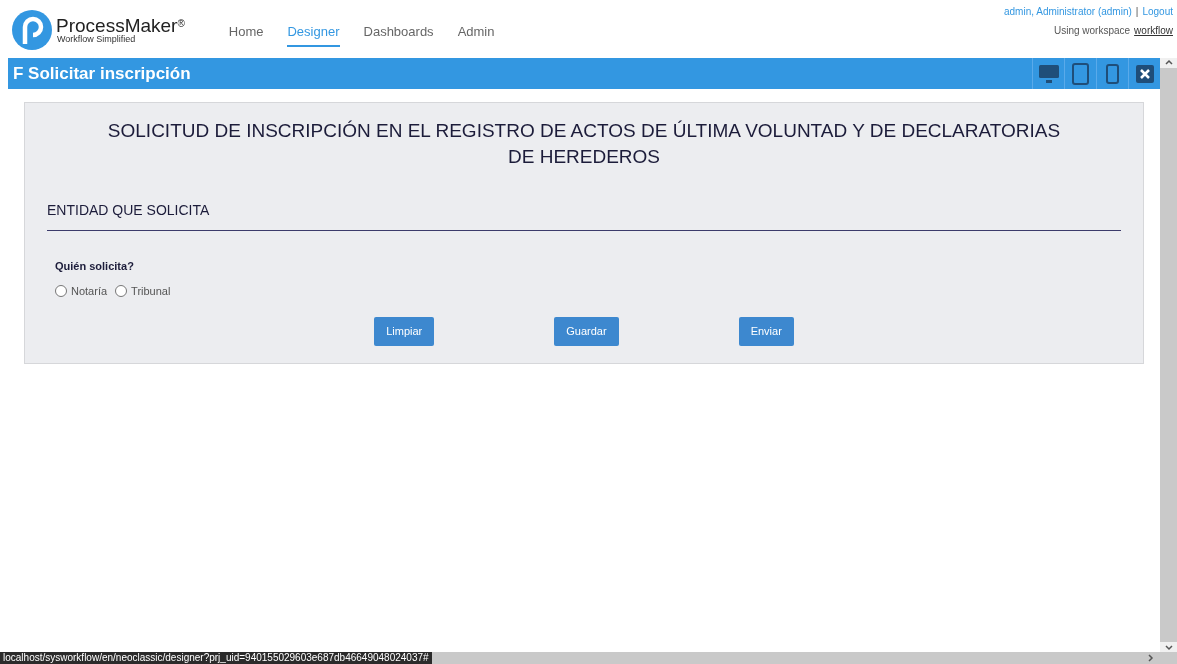  What do you see at coordinates (404, 331) in the screenshot?
I see `form-button: Limpiar` at bounding box center [404, 331].